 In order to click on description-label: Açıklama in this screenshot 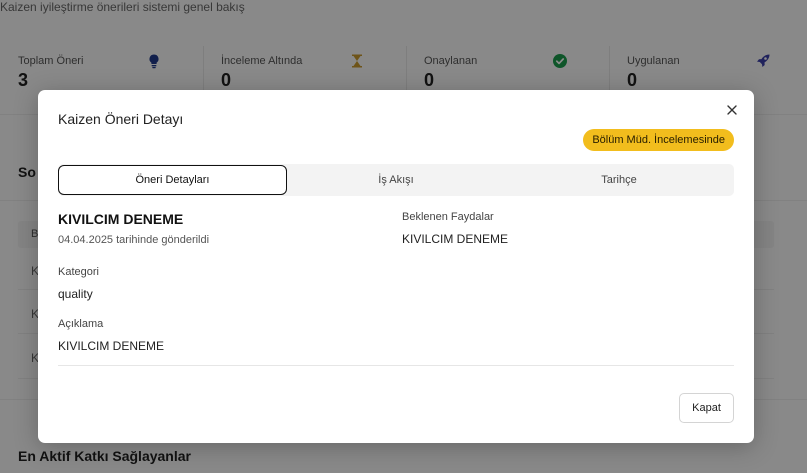, I will do `click(81, 324)`.